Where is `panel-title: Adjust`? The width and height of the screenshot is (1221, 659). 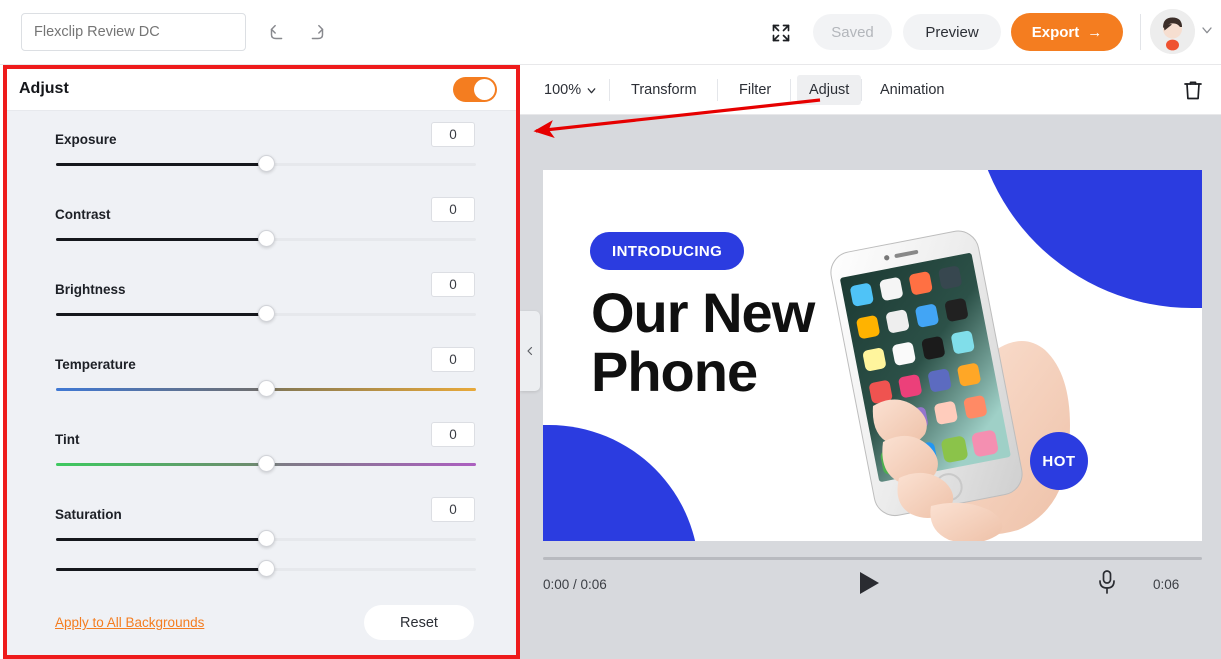 panel-title: Adjust is located at coordinates (44, 88).